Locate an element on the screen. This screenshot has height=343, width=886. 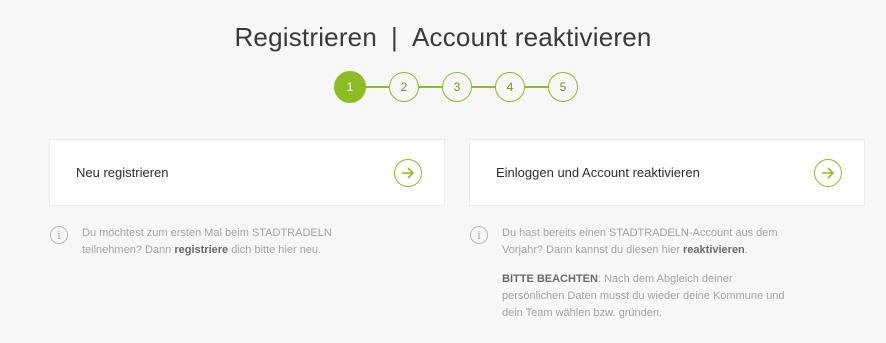
title-reactivate: Account reaktivieren is located at coordinates (531, 37).